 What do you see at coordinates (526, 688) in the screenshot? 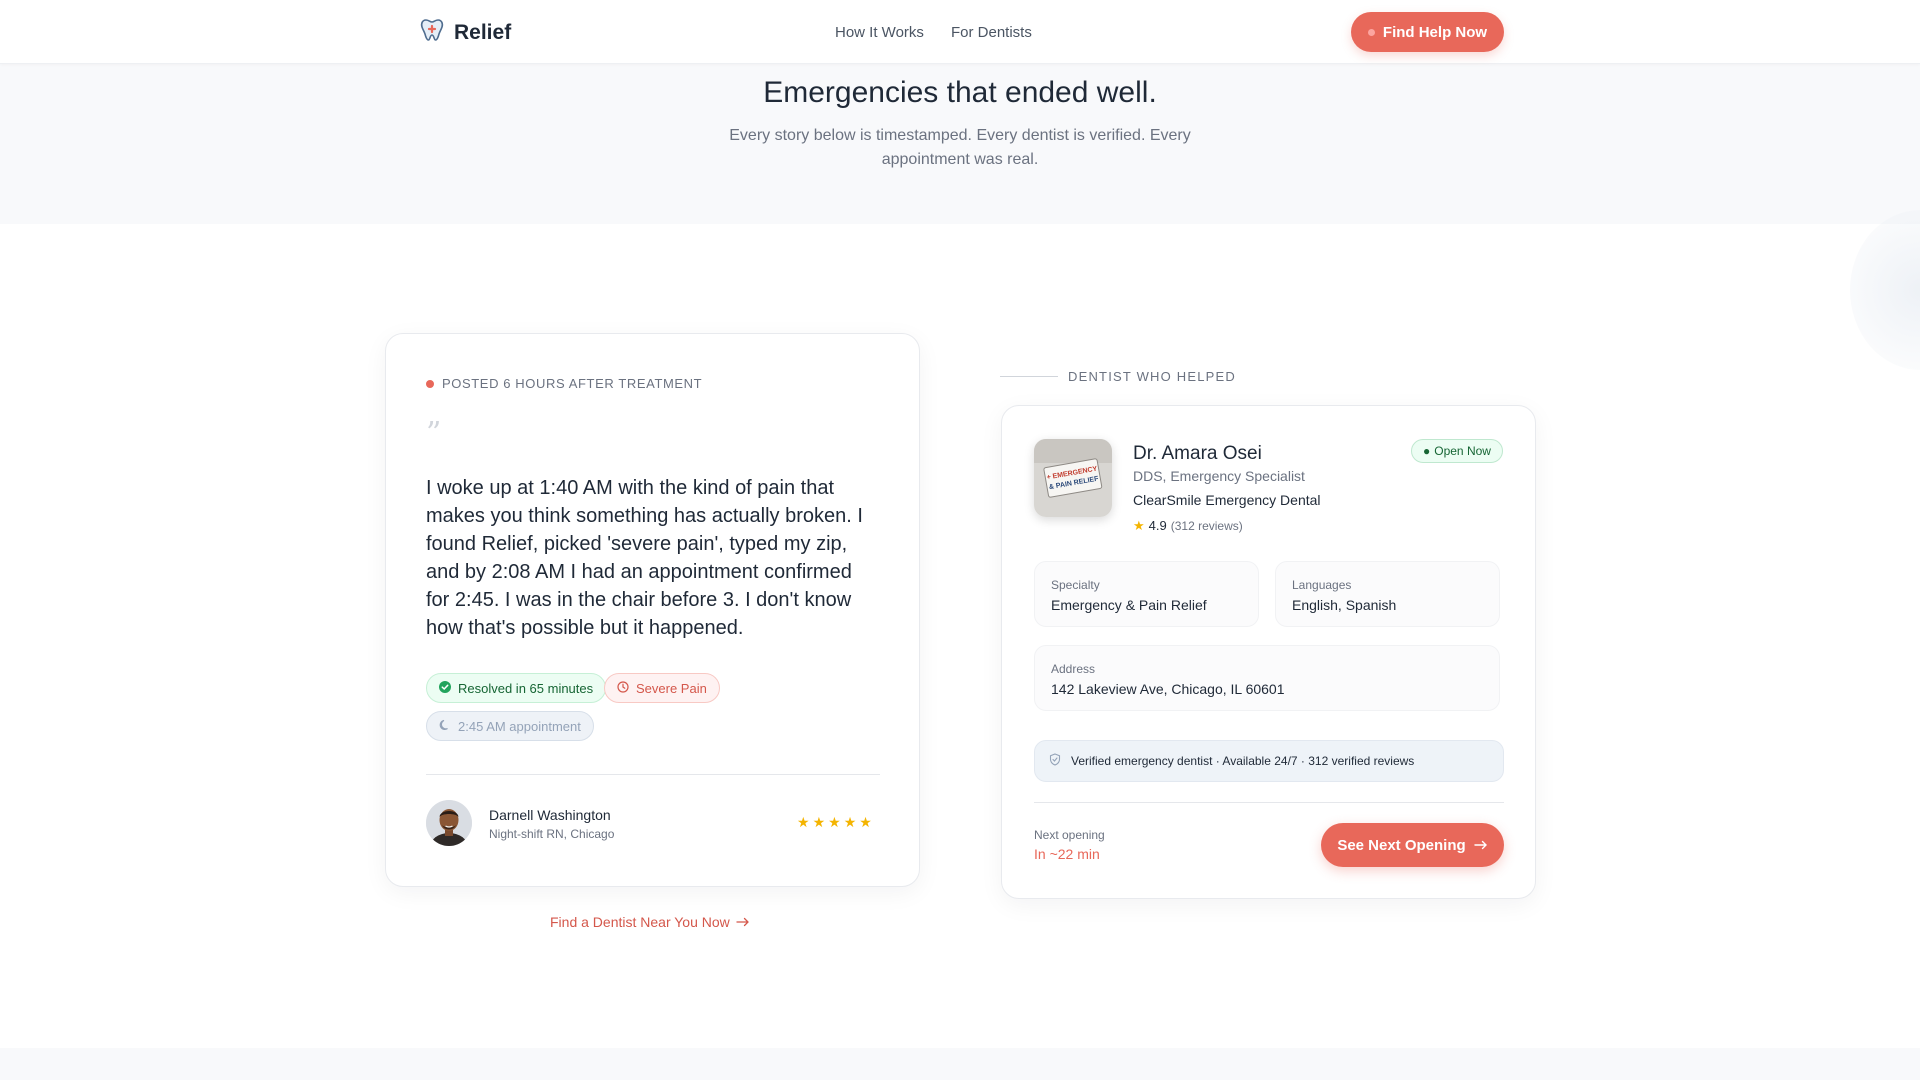
I see `resolved-label: Resolved in 65 minutes` at bounding box center [526, 688].